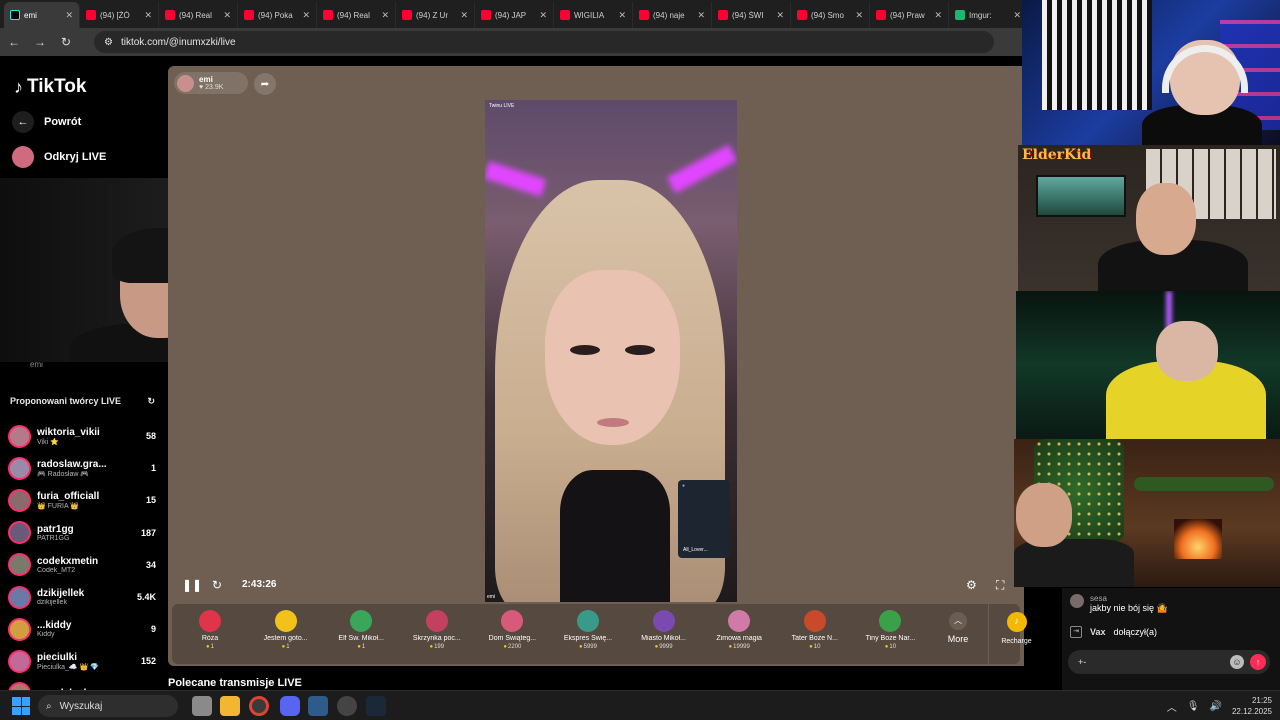 The width and height of the screenshot is (1280, 720). What do you see at coordinates (739, 634) in the screenshot?
I see `gift-item: Zimowa magia 19999` at bounding box center [739, 634].